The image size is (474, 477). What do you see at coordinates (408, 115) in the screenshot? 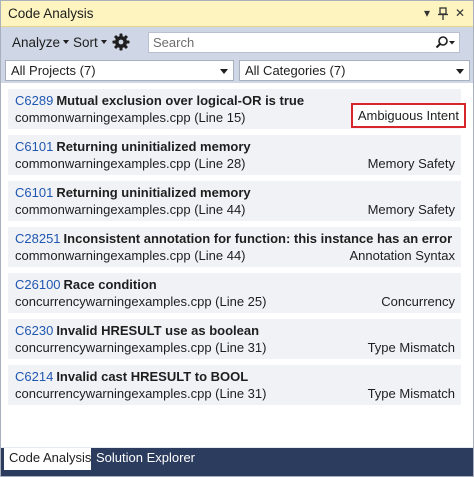
I see `warning-category-highlighted: Ambiguous Intent` at bounding box center [408, 115].